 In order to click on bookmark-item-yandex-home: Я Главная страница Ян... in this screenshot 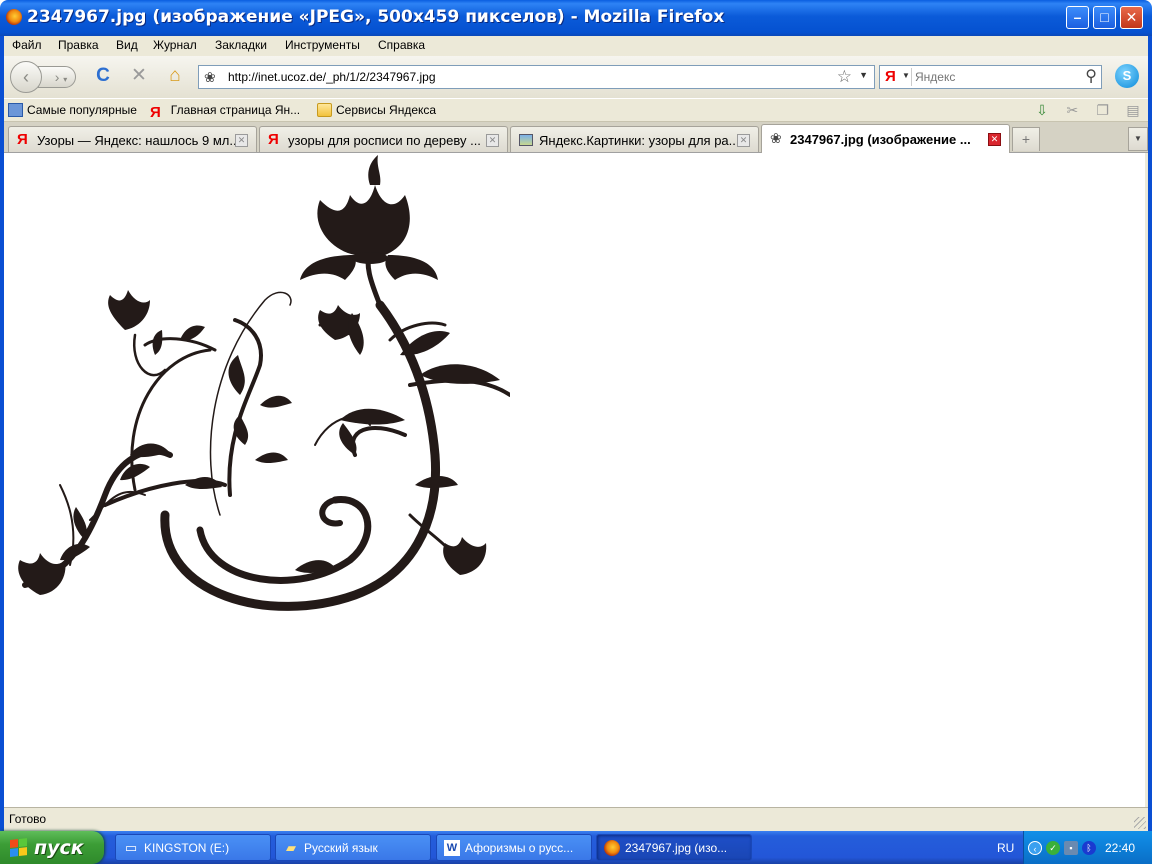, I will do `click(225, 112)`.